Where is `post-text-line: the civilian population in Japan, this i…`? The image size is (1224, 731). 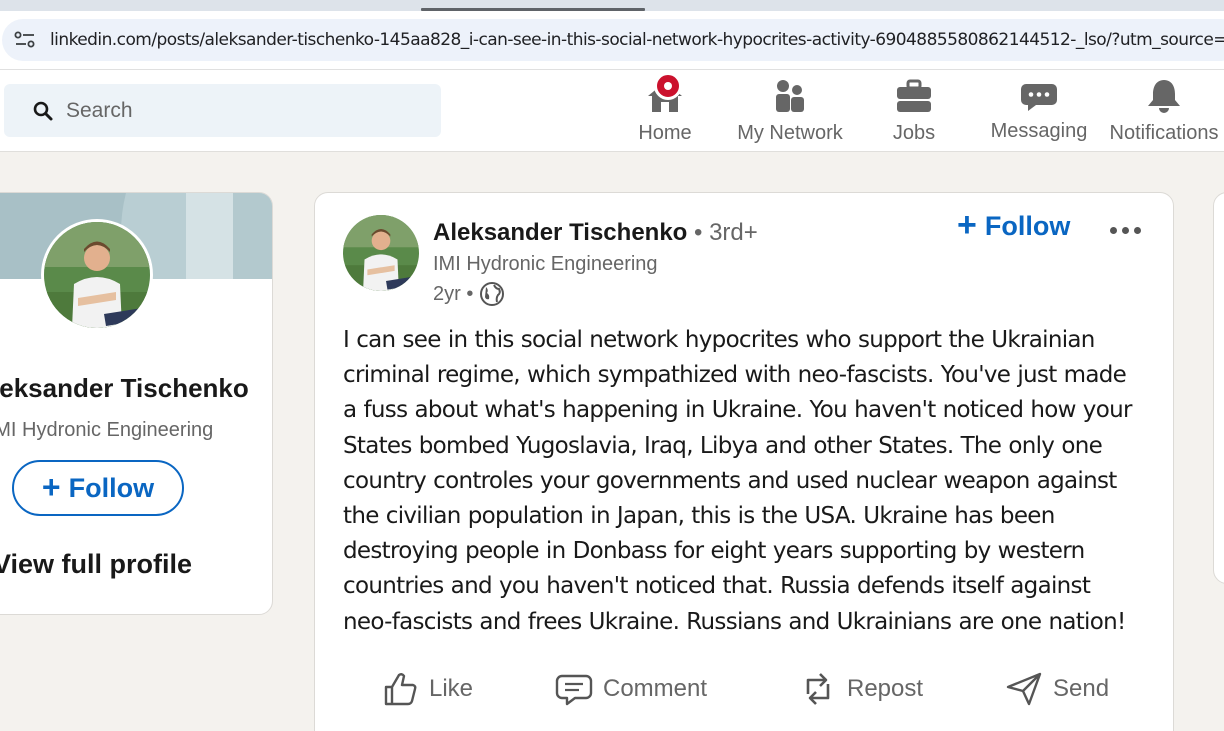 post-text-line: the civilian population in Japan, this i… is located at coordinates (699, 516).